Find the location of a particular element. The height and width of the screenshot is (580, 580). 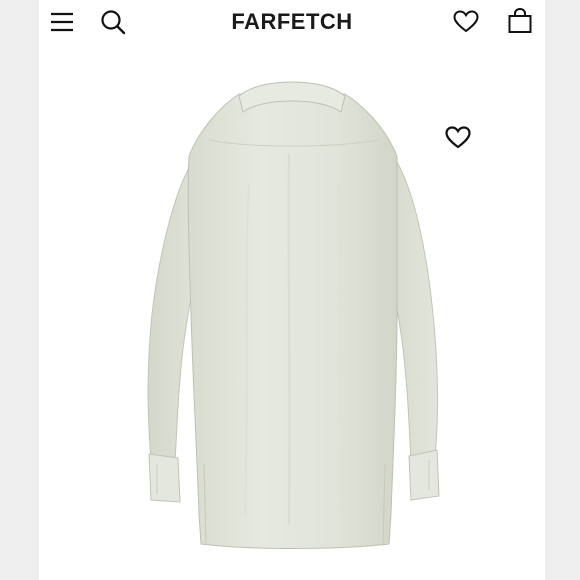

favorite-button is located at coordinates (458, 138).